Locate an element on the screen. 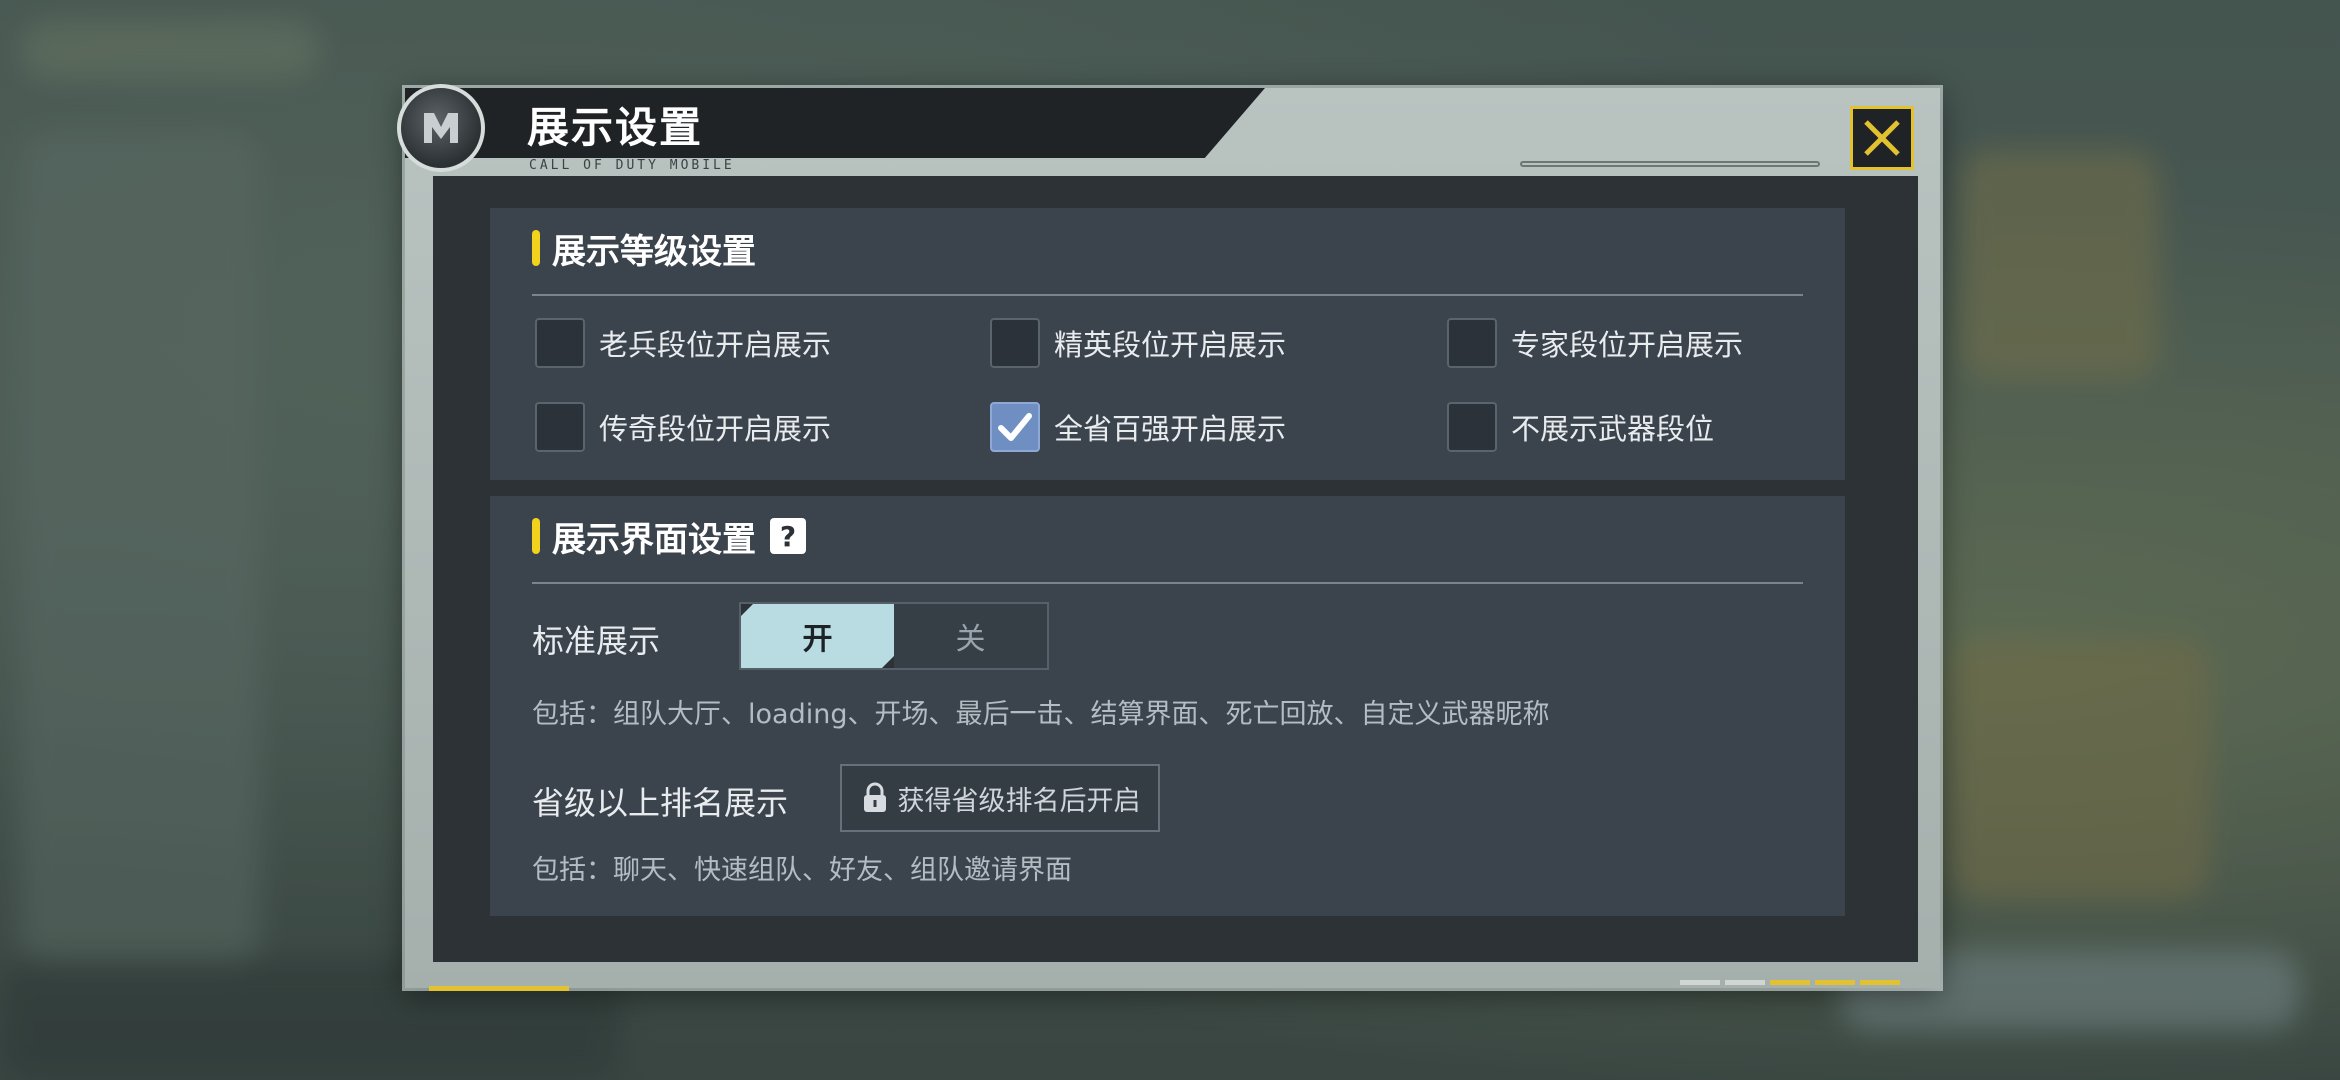  option-expert-rank: 专家段位开启展示 is located at coordinates (1595, 343).